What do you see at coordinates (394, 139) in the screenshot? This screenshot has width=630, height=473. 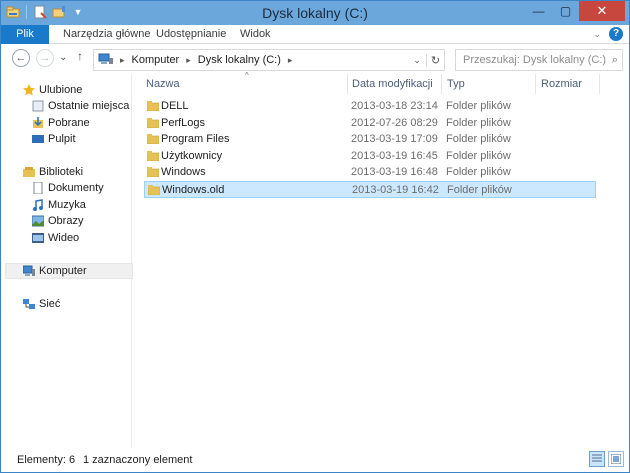 I see `file-date: 2013-03-19 17:09` at bounding box center [394, 139].